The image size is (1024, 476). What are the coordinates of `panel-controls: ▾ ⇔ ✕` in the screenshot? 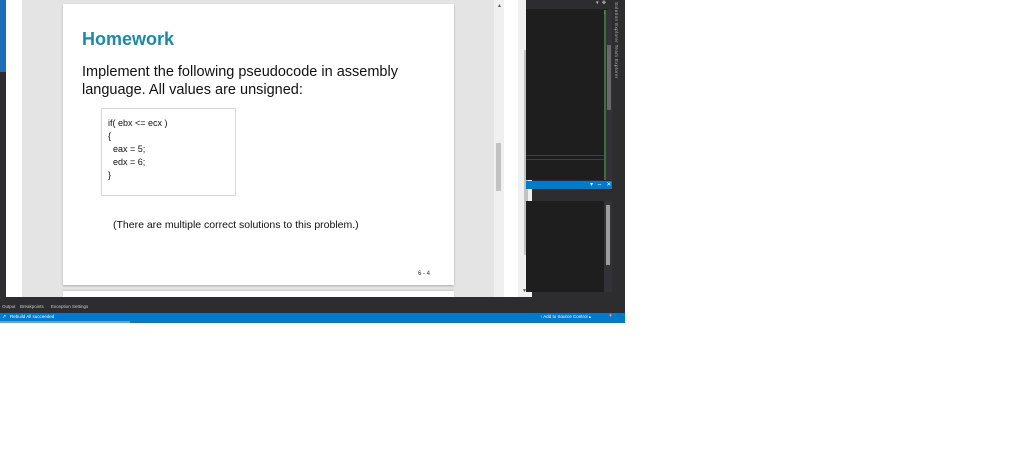 It's located at (601, 185).